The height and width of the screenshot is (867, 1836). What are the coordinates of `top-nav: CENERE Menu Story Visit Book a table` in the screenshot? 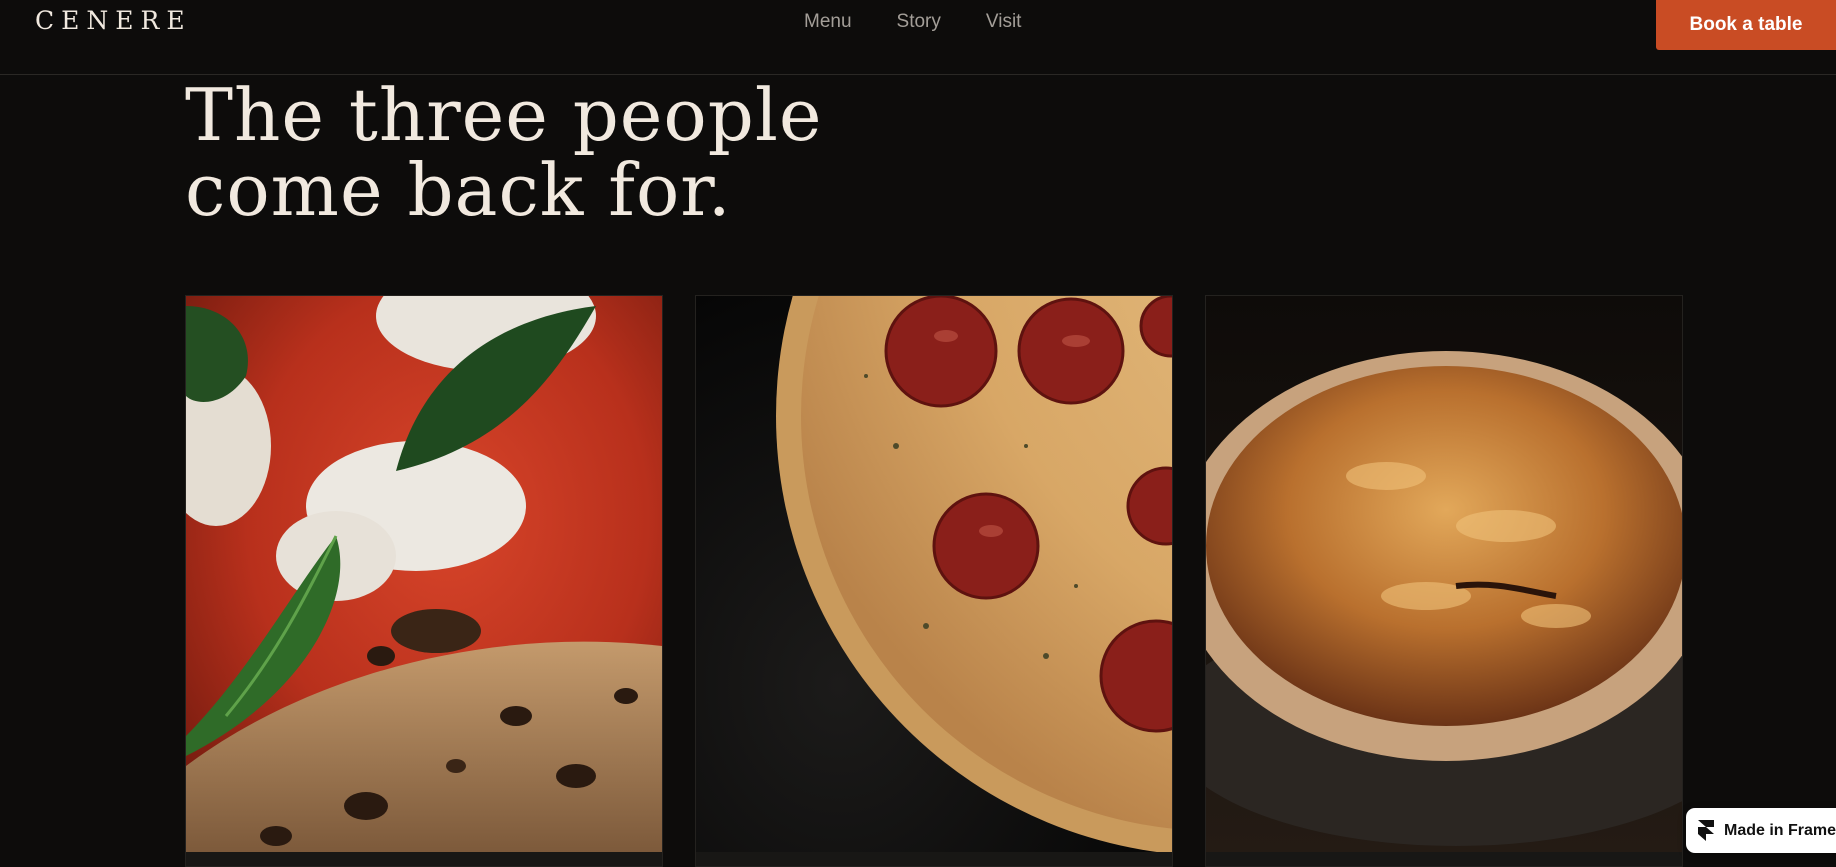 It's located at (918, 37).